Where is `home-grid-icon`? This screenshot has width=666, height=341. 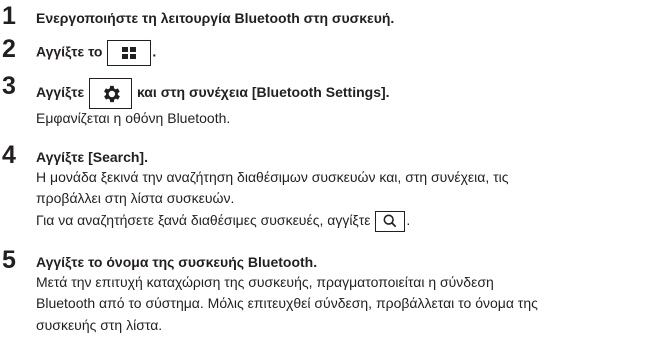 home-grid-icon is located at coordinates (129, 53).